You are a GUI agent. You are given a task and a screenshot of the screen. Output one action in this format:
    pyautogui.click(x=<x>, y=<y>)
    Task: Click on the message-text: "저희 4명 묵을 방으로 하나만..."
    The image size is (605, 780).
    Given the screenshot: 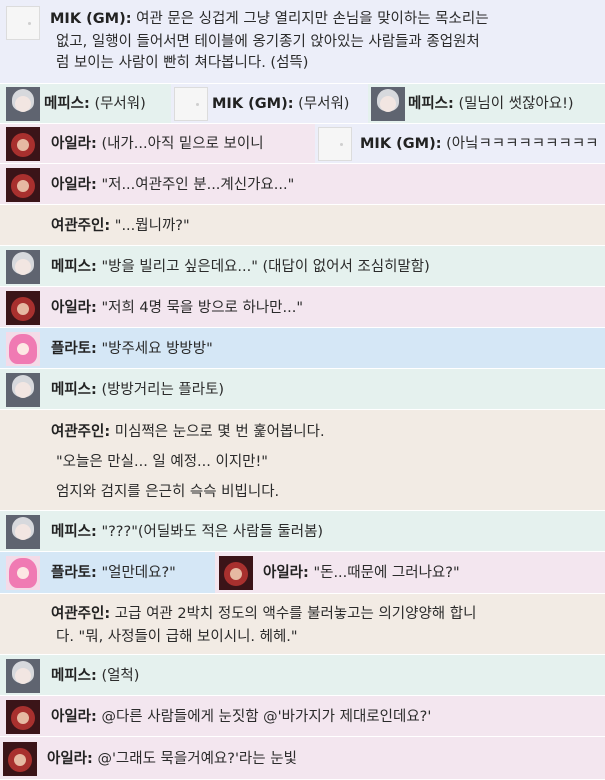 What is the action you would take?
    pyautogui.click(x=202, y=308)
    